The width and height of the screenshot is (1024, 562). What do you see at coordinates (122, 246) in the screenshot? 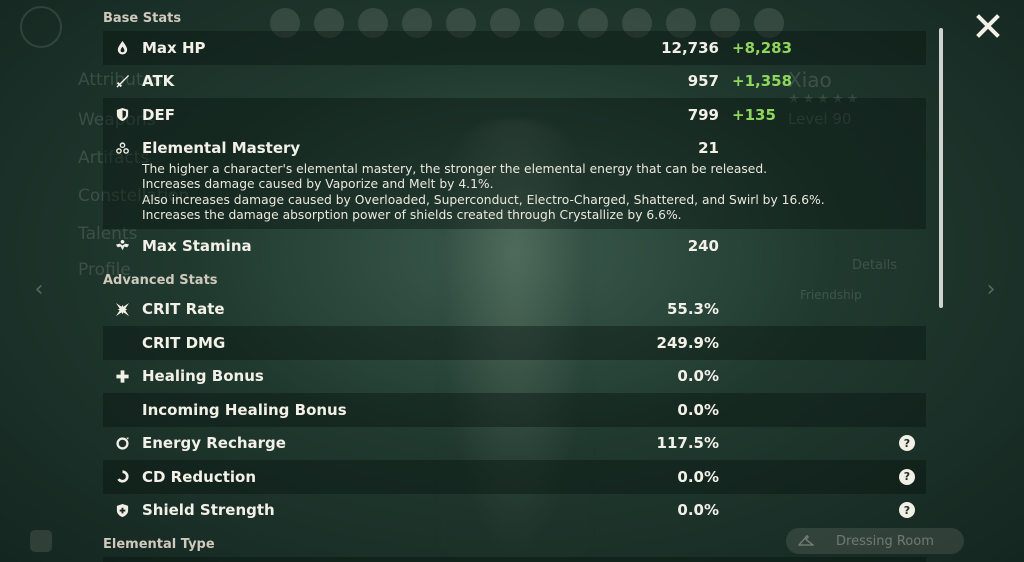
I see `stamina-icon` at bounding box center [122, 246].